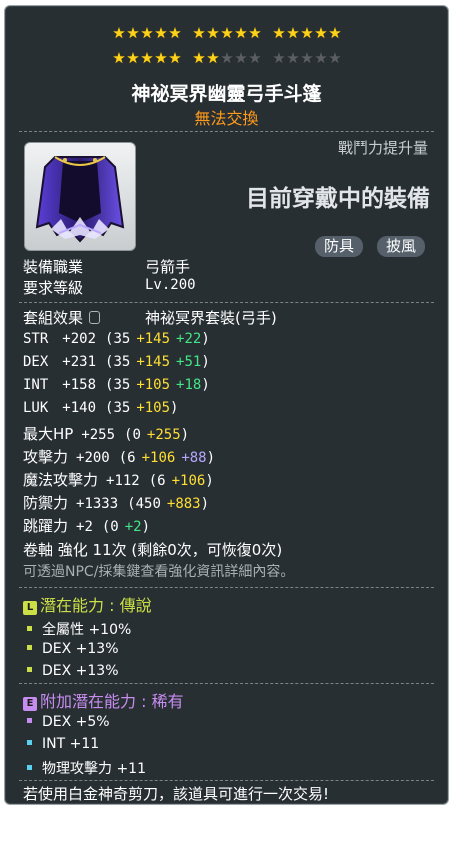  Describe the element at coordinates (53, 267) in the screenshot. I see `job-label: 裝備職業` at that location.